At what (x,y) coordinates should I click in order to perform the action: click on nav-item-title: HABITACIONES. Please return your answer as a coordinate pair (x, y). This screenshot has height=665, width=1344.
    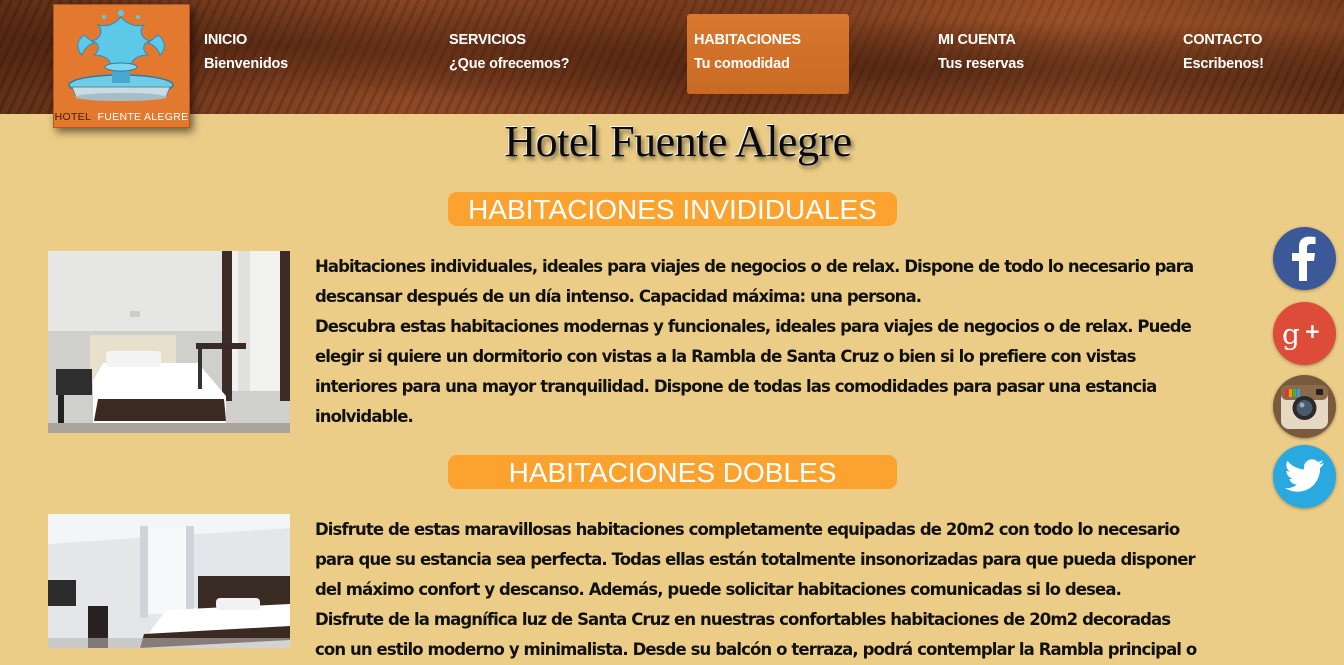
    Looking at the image, I should click on (747, 40).